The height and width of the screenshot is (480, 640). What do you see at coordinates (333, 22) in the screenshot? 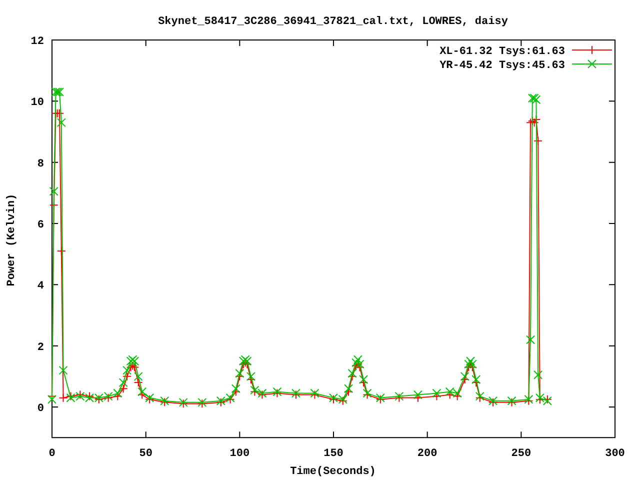
I see `chart-title: Skynet_58417_3C286_36941_37821_cal.txt, LOWRES, daisy` at bounding box center [333, 22].